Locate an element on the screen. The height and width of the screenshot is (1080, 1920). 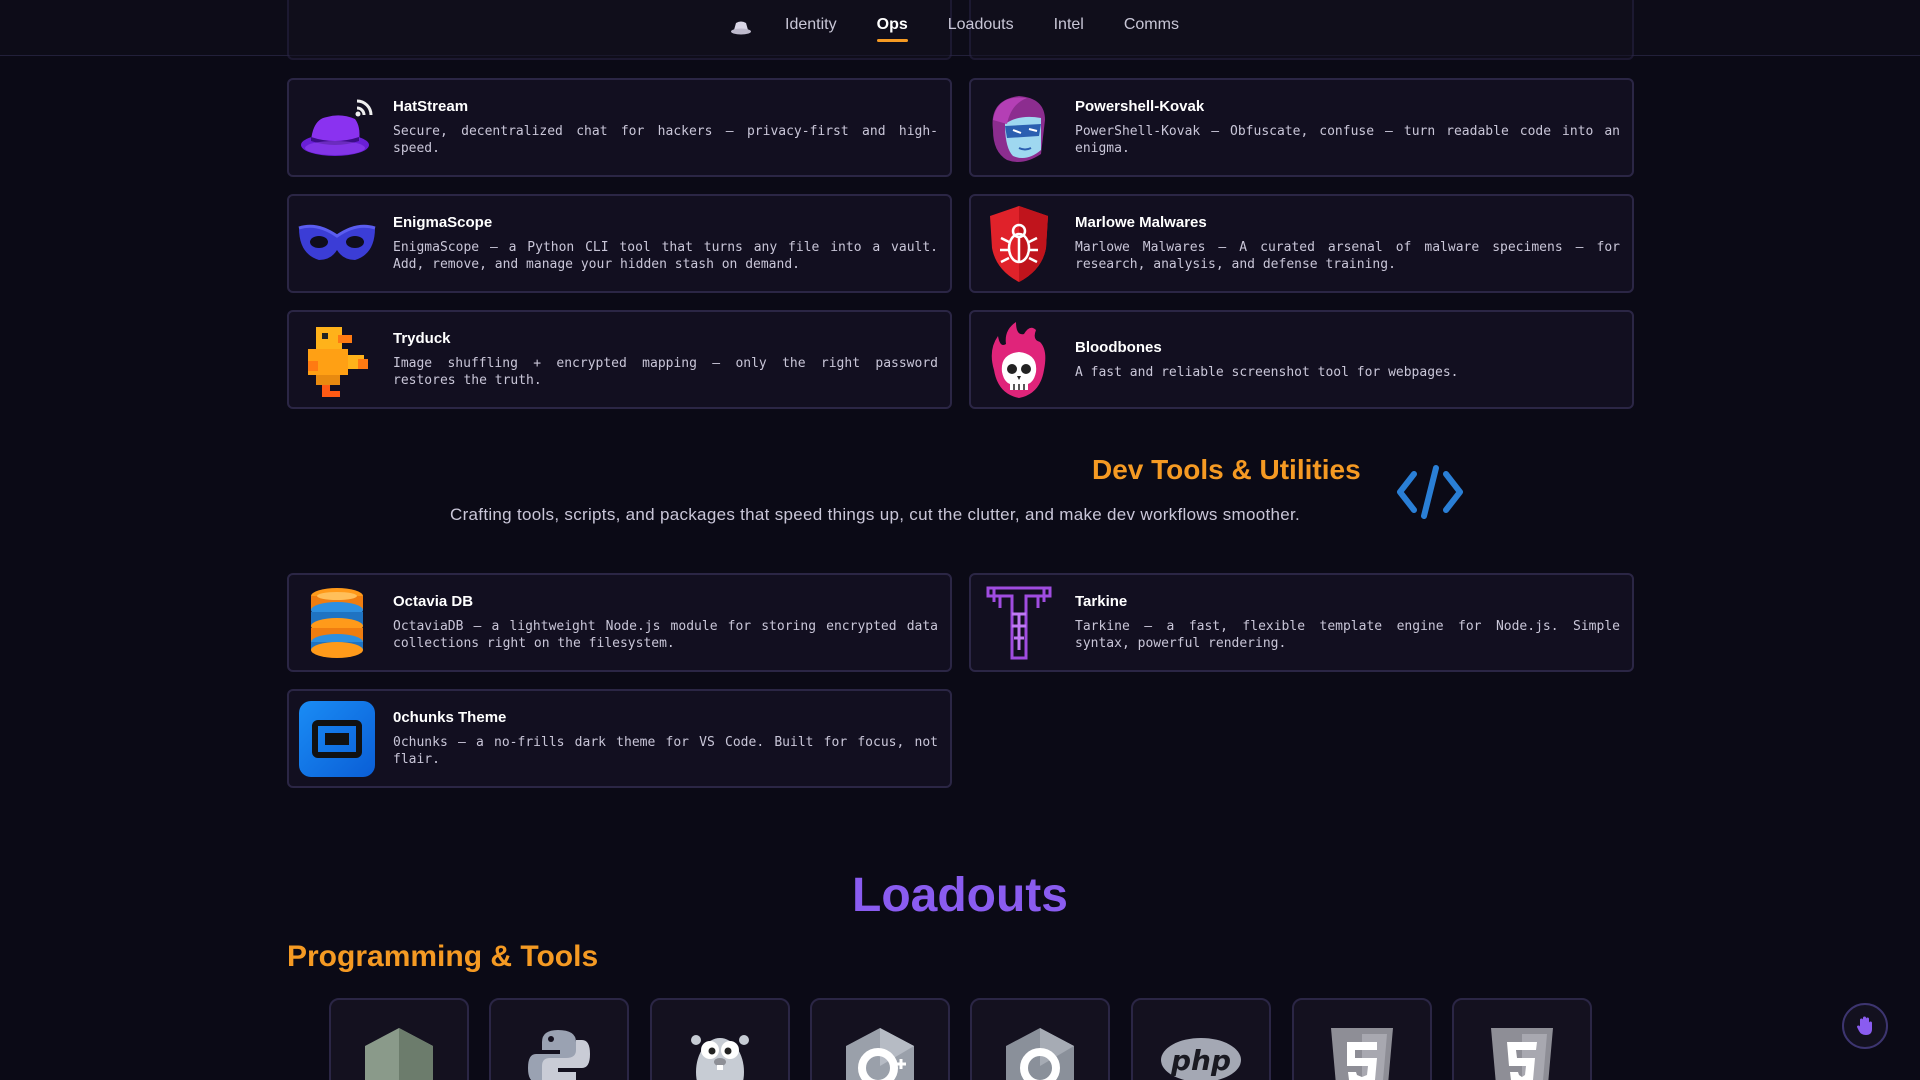
nav-item-identity: Identity is located at coordinates (811, 28).